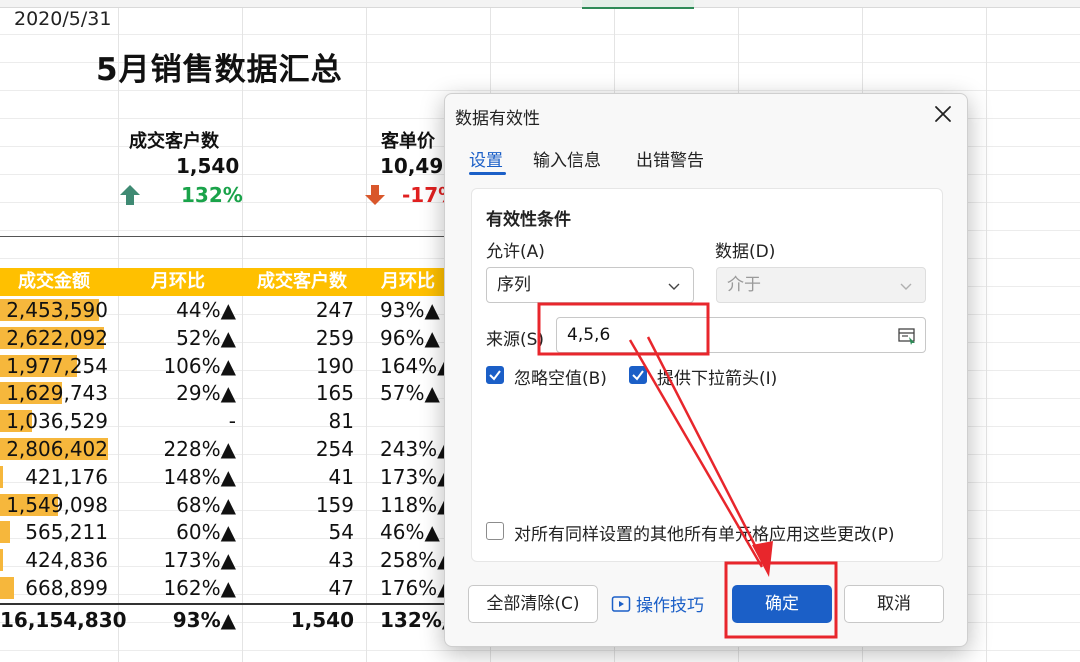 The width and height of the screenshot is (1080, 662). Describe the element at coordinates (745, 252) in the screenshot. I see `data-label: 数据(D)` at that location.